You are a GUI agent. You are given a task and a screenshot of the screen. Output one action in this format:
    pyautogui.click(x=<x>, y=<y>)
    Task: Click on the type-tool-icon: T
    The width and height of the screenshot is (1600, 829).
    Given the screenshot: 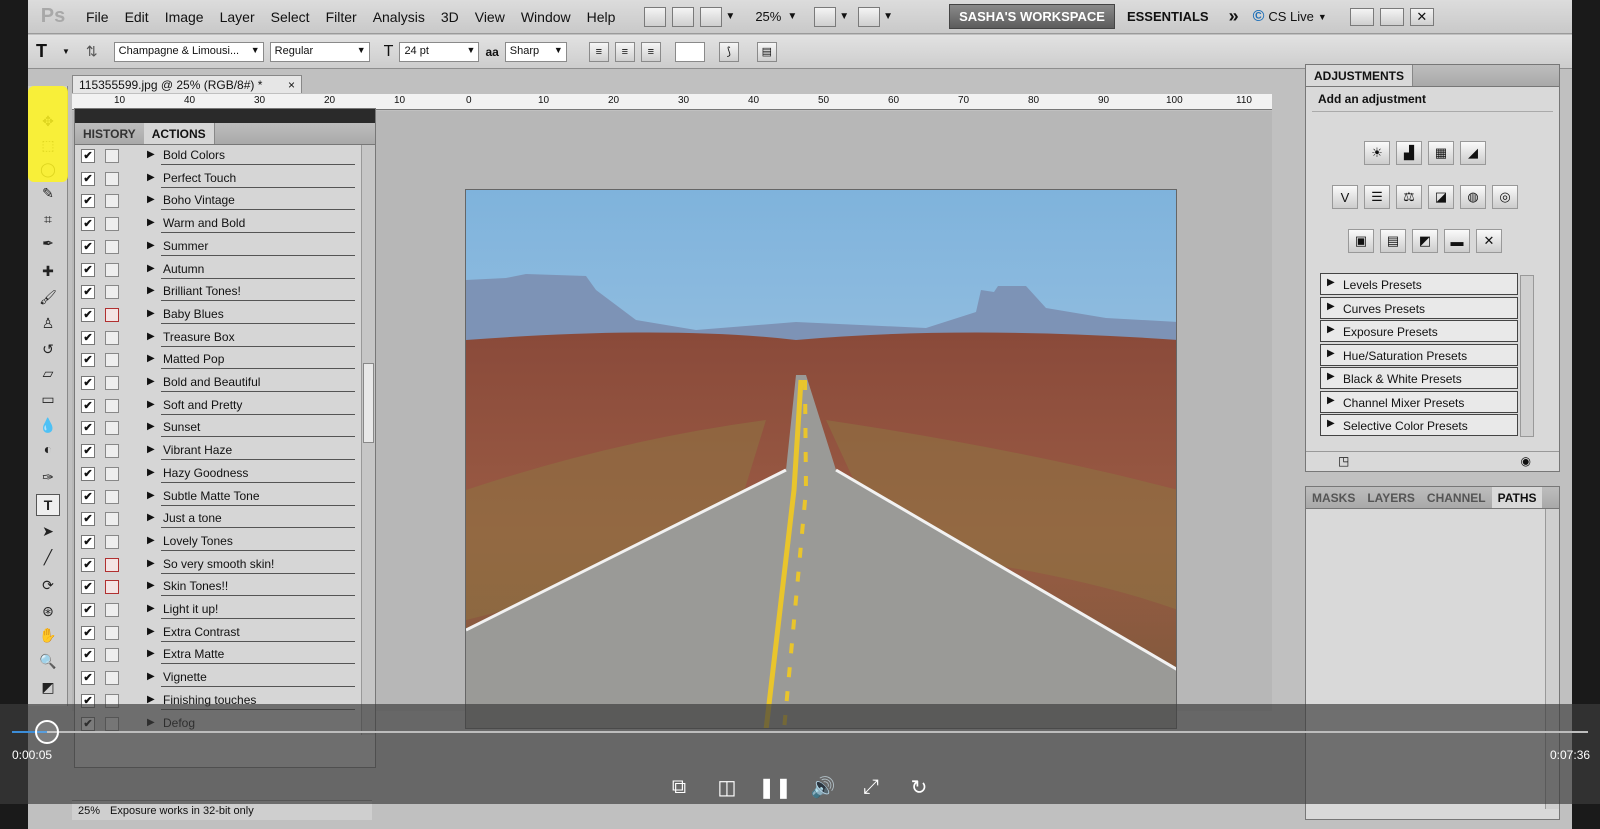 What is the action you would take?
    pyautogui.click(x=46, y=51)
    